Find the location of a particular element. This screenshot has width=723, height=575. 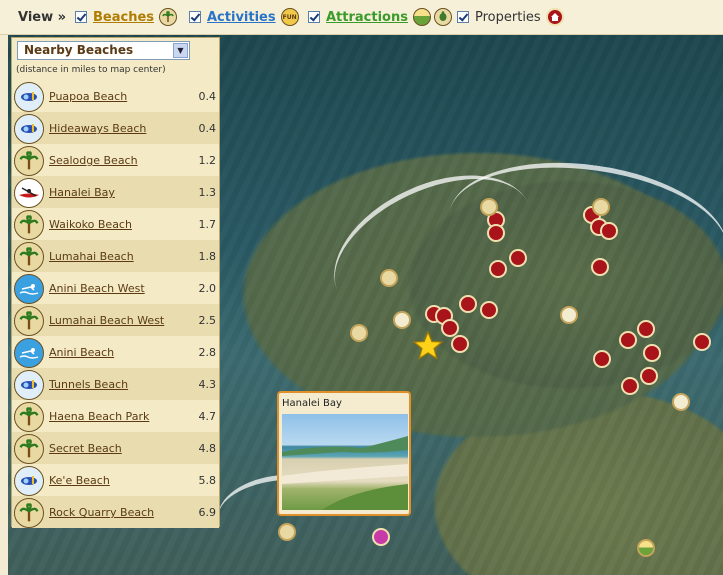

beach-name: Secret Beach is located at coordinates (85, 448).